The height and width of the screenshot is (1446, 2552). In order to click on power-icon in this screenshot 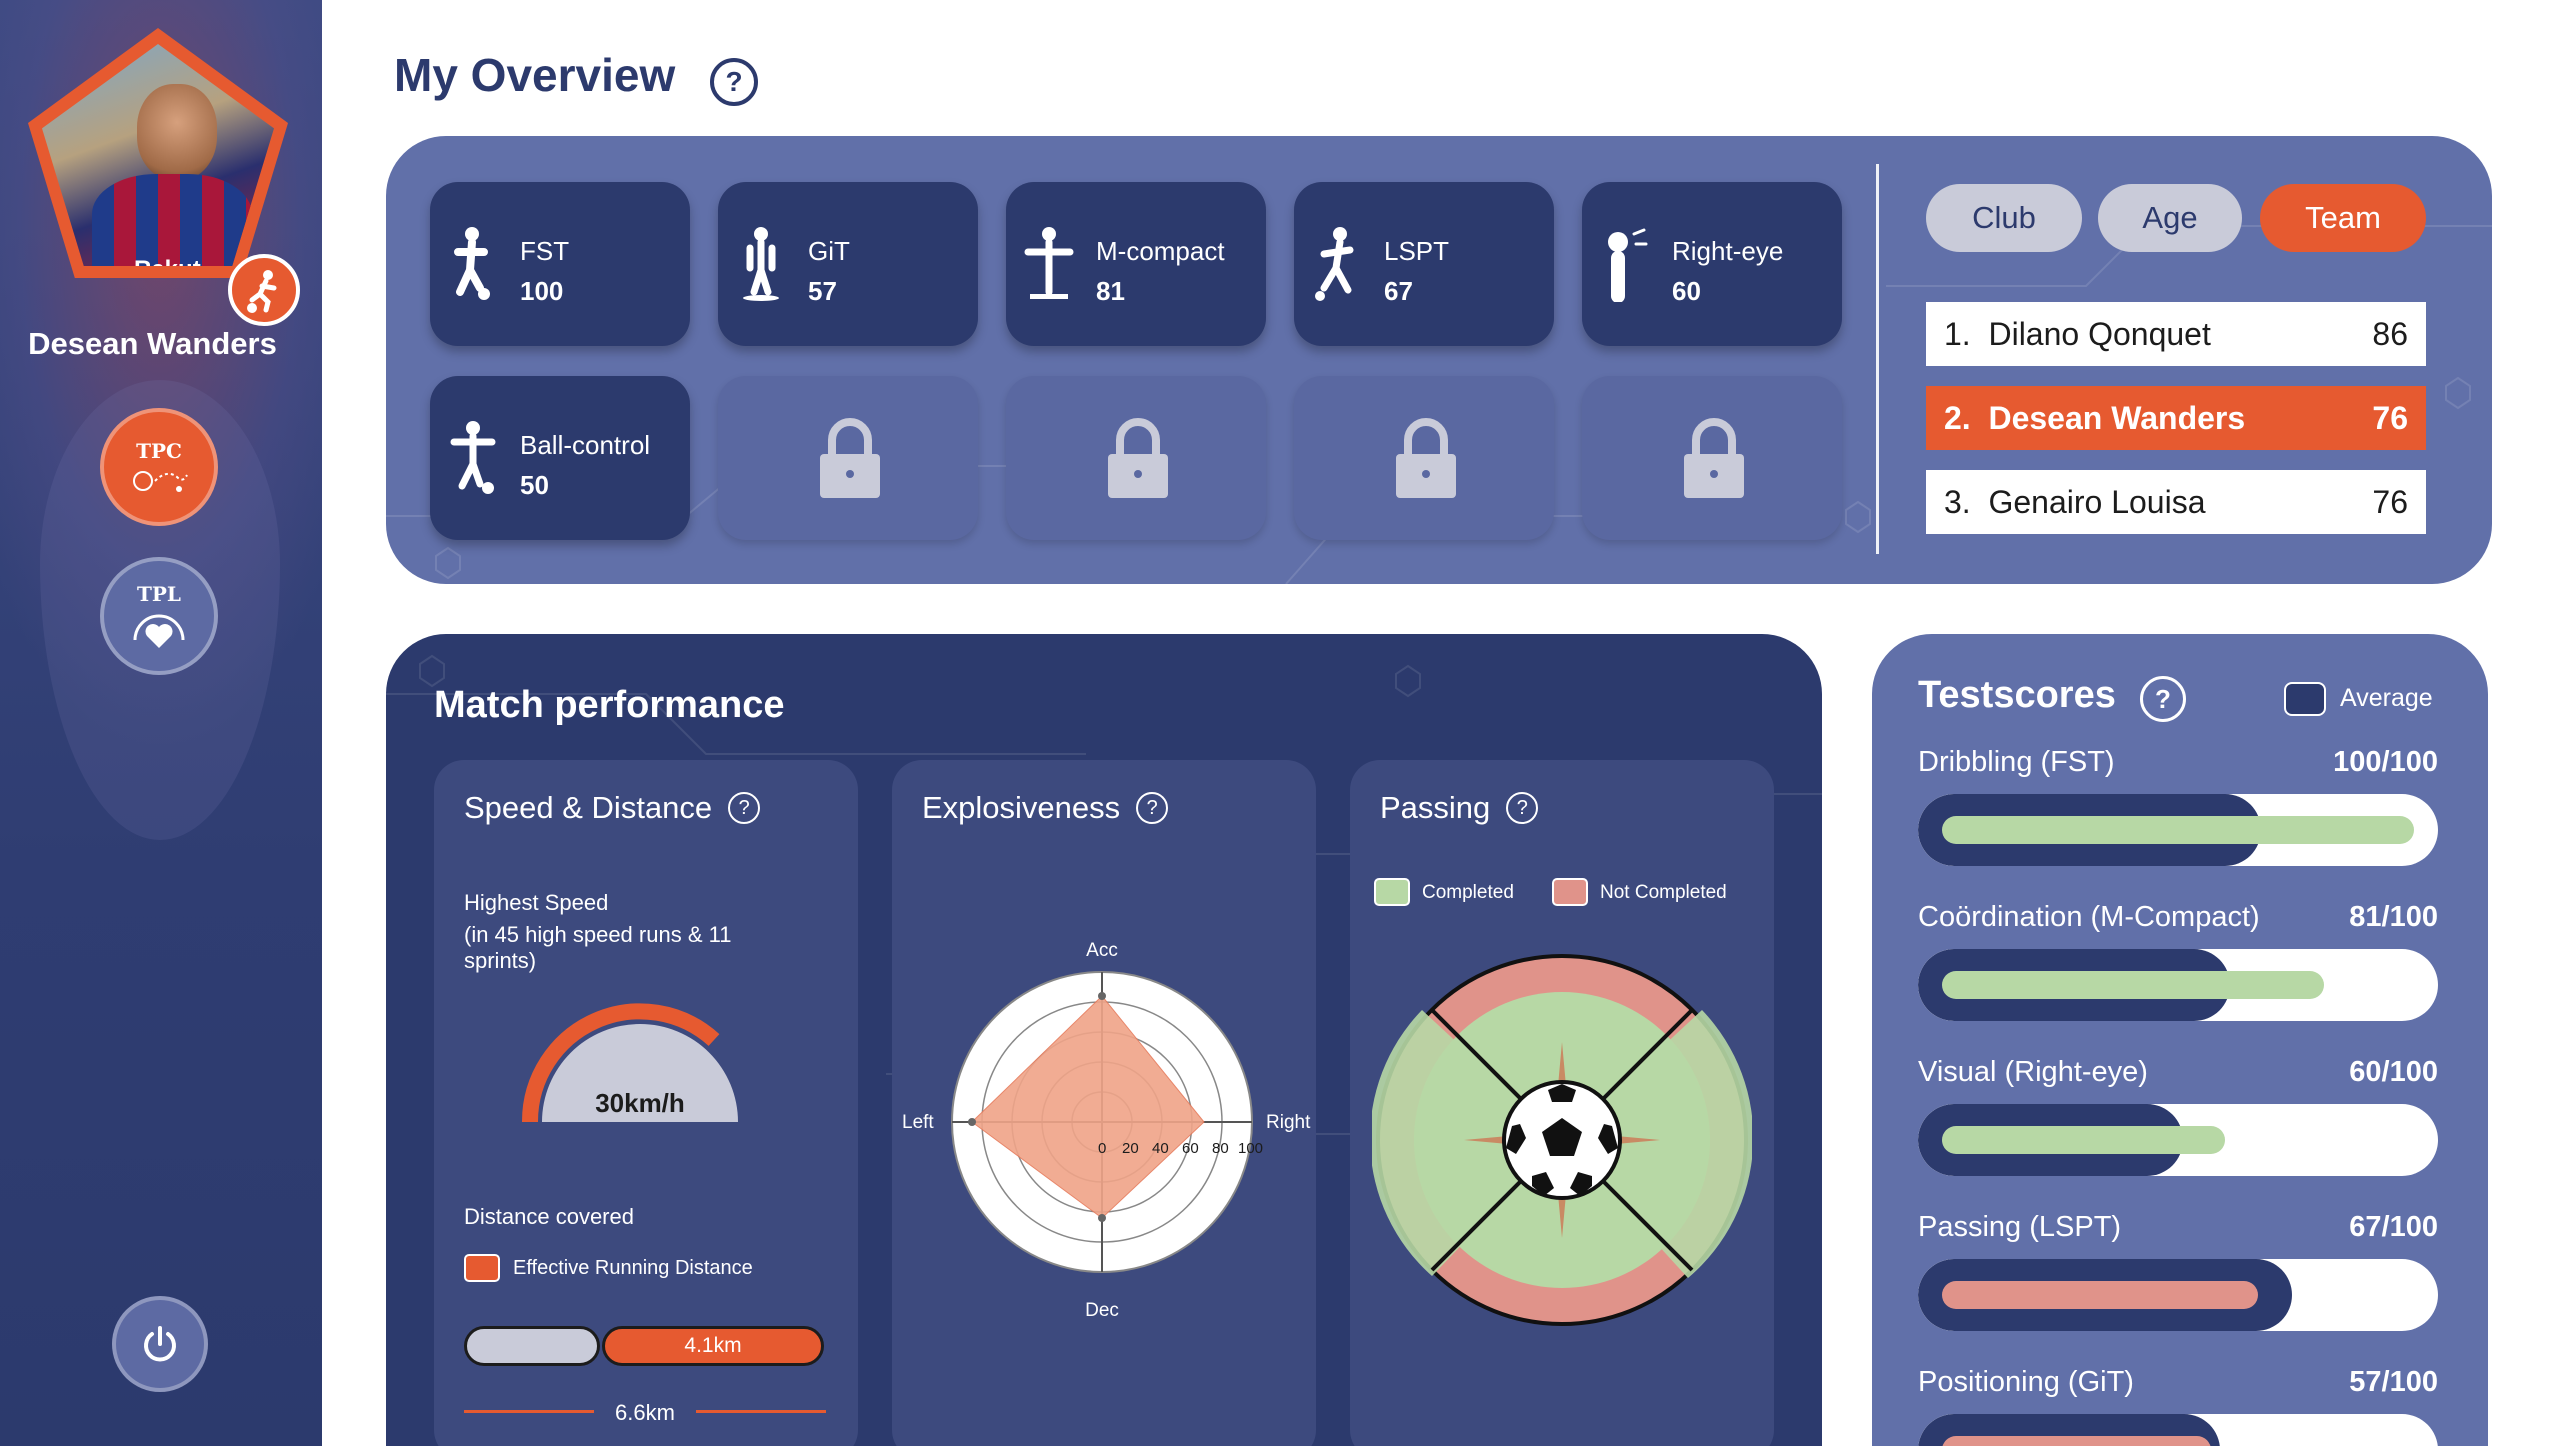, I will do `click(160, 1344)`.